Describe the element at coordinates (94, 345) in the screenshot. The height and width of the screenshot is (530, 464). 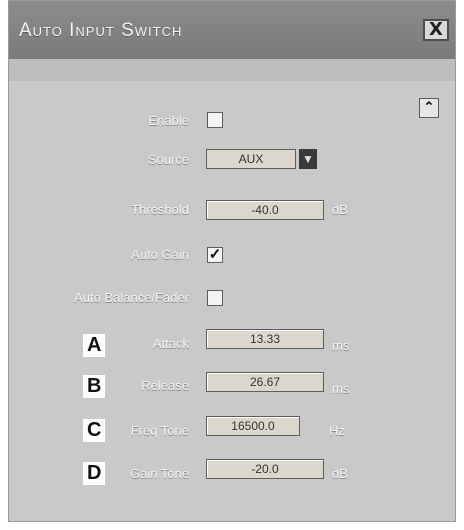
I see `marker-a: A` at that location.